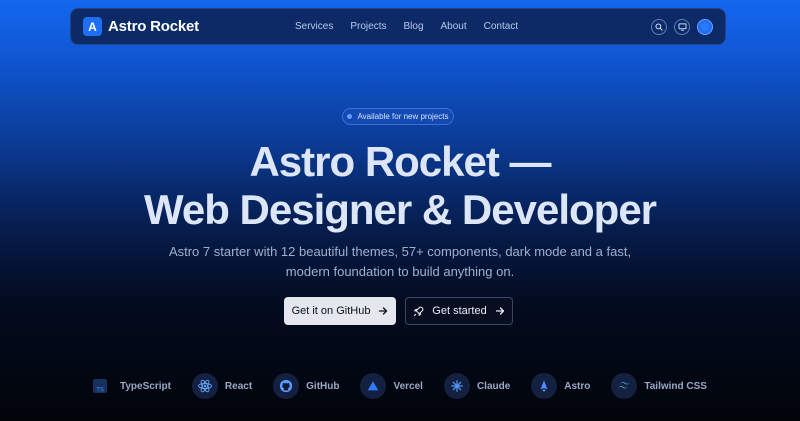 This screenshot has width=800, height=421. I want to click on nav-link-projects: Projects, so click(368, 26).